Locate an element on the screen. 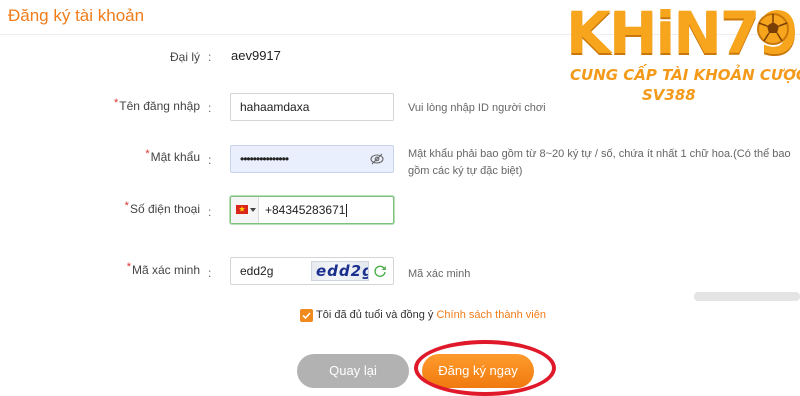 This screenshot has height=396, width=800. brand-logo: KHiN79 CUNG CẤP TÀI KHOẢN CƯỢC SV388 is located at coordinates (678, 55).